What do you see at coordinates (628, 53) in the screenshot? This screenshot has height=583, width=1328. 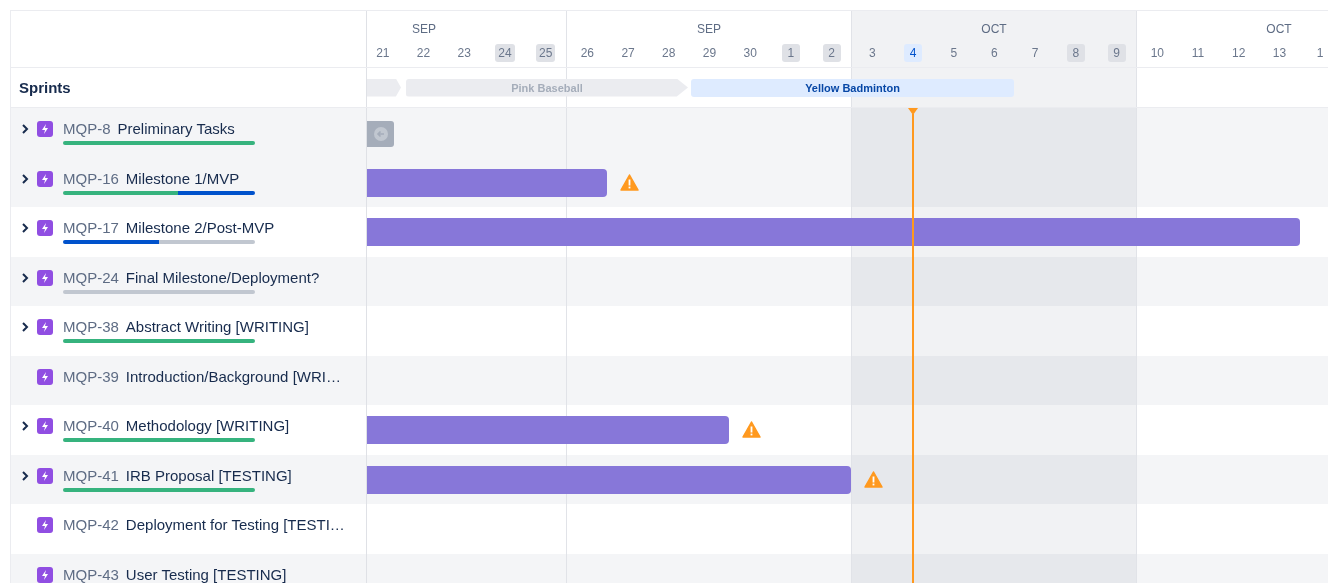 I see `day-label: 27` at bounding box center [628, 53].